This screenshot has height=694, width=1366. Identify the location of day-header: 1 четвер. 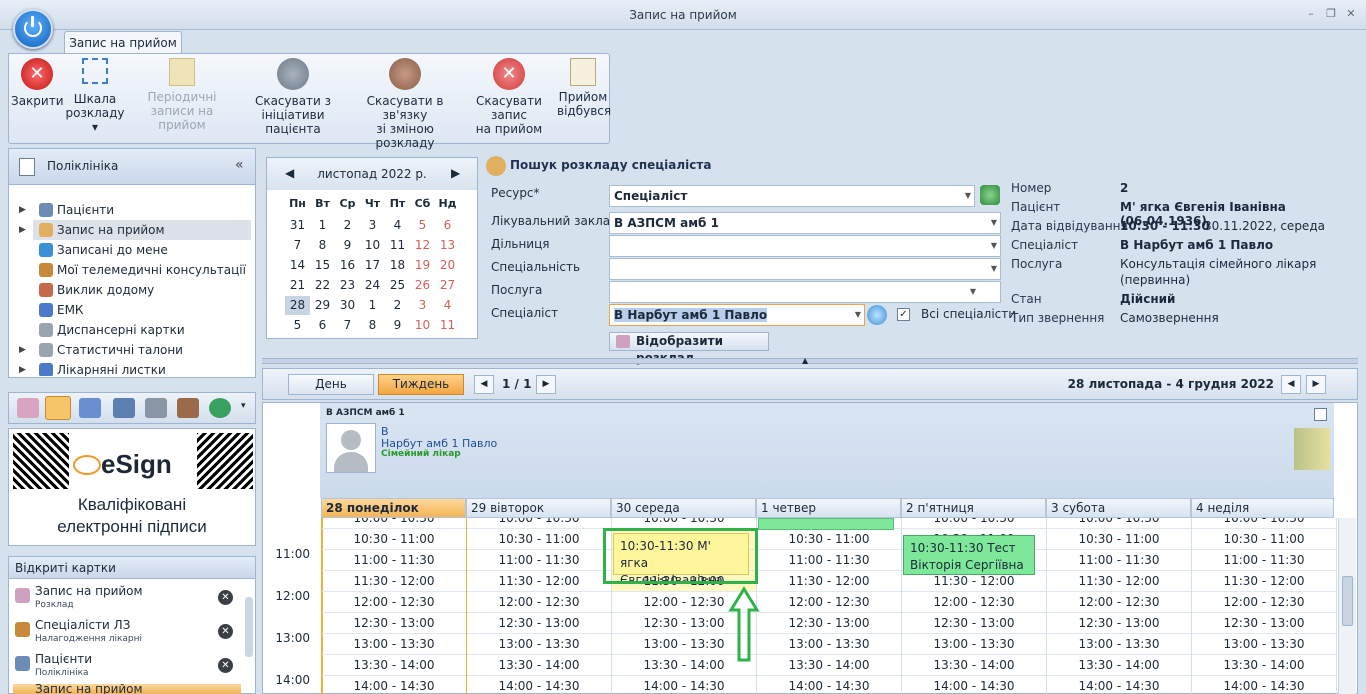
(828, 508).